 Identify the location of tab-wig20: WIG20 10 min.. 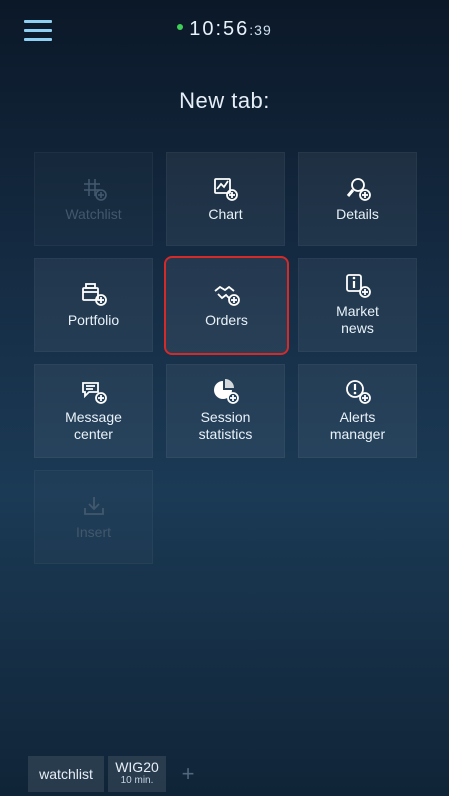
(137, 774).